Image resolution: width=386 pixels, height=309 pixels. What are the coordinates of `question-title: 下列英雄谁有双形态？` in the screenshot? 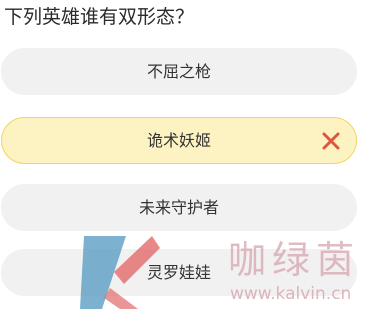 It's located at (99, 17).